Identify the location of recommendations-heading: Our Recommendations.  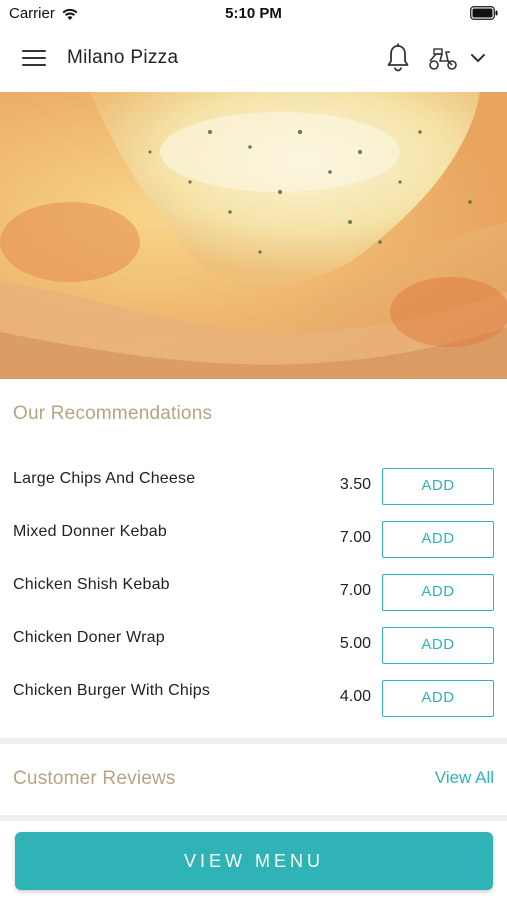
(113, 413).